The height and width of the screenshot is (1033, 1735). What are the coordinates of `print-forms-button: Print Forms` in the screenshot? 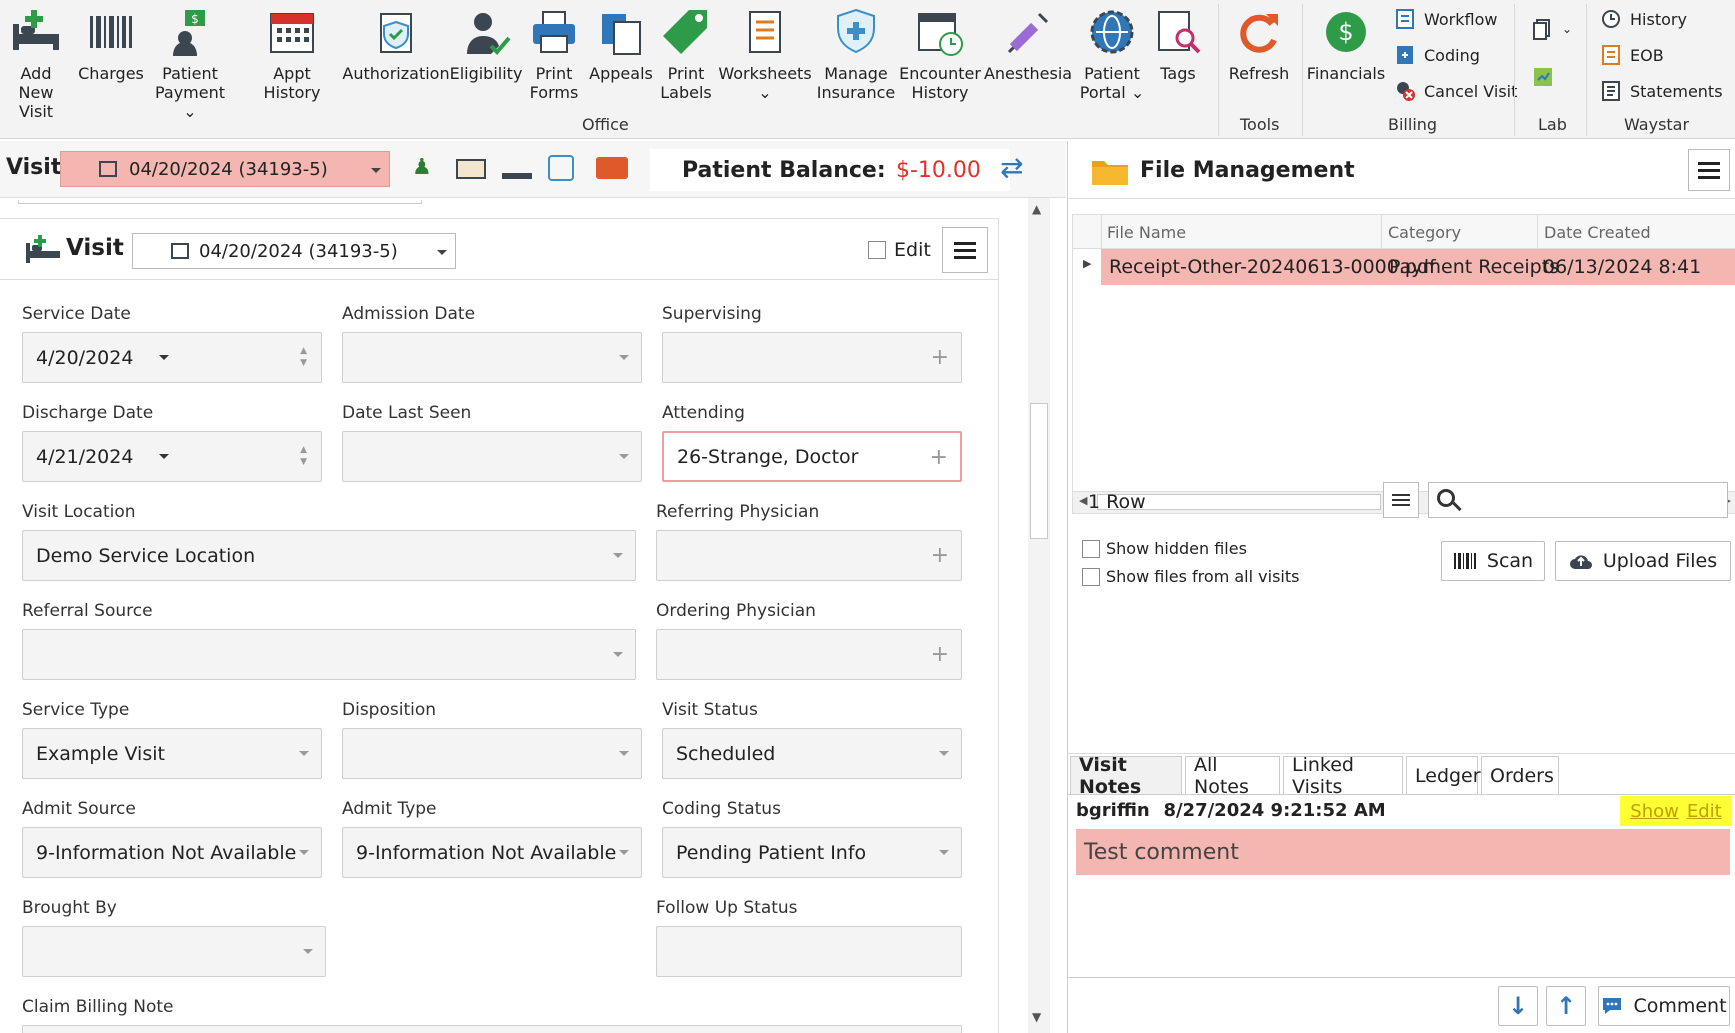 It's located at (554, 54).